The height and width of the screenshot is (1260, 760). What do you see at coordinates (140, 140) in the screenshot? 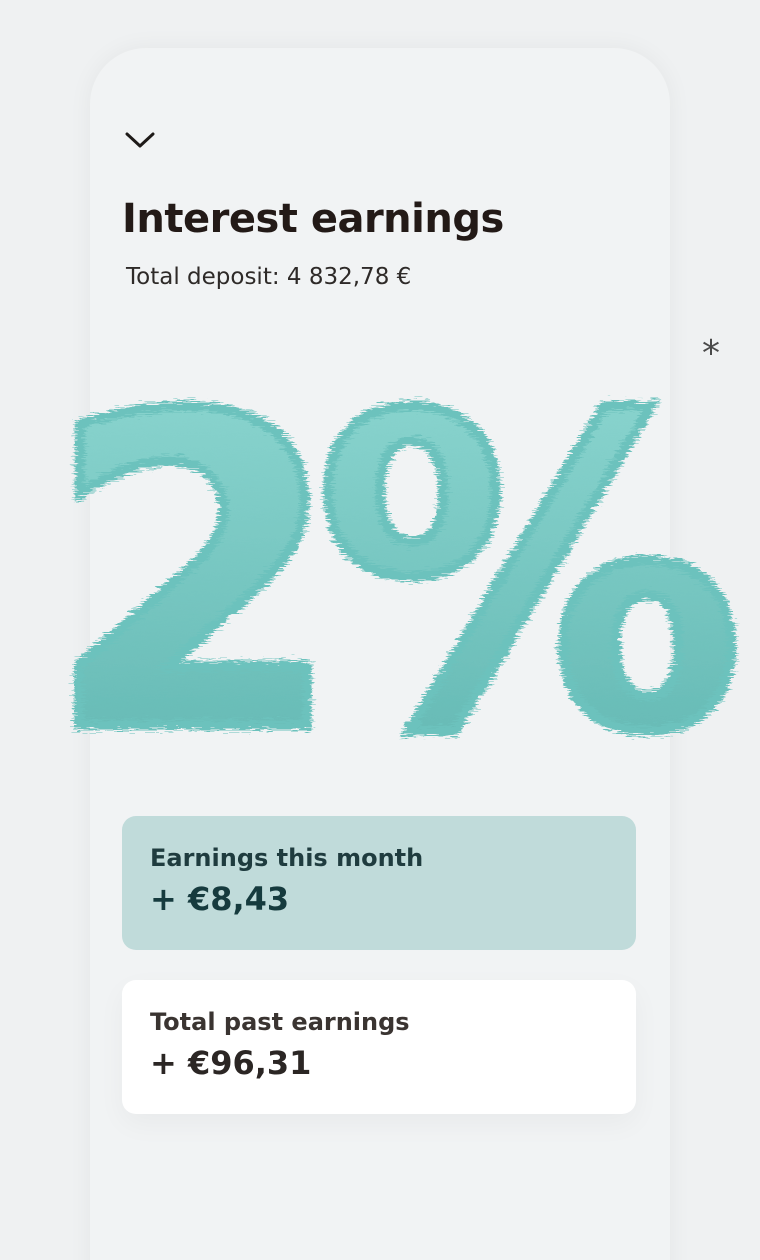
I see `chevron-down-icon` at bounding box center [140, 140].